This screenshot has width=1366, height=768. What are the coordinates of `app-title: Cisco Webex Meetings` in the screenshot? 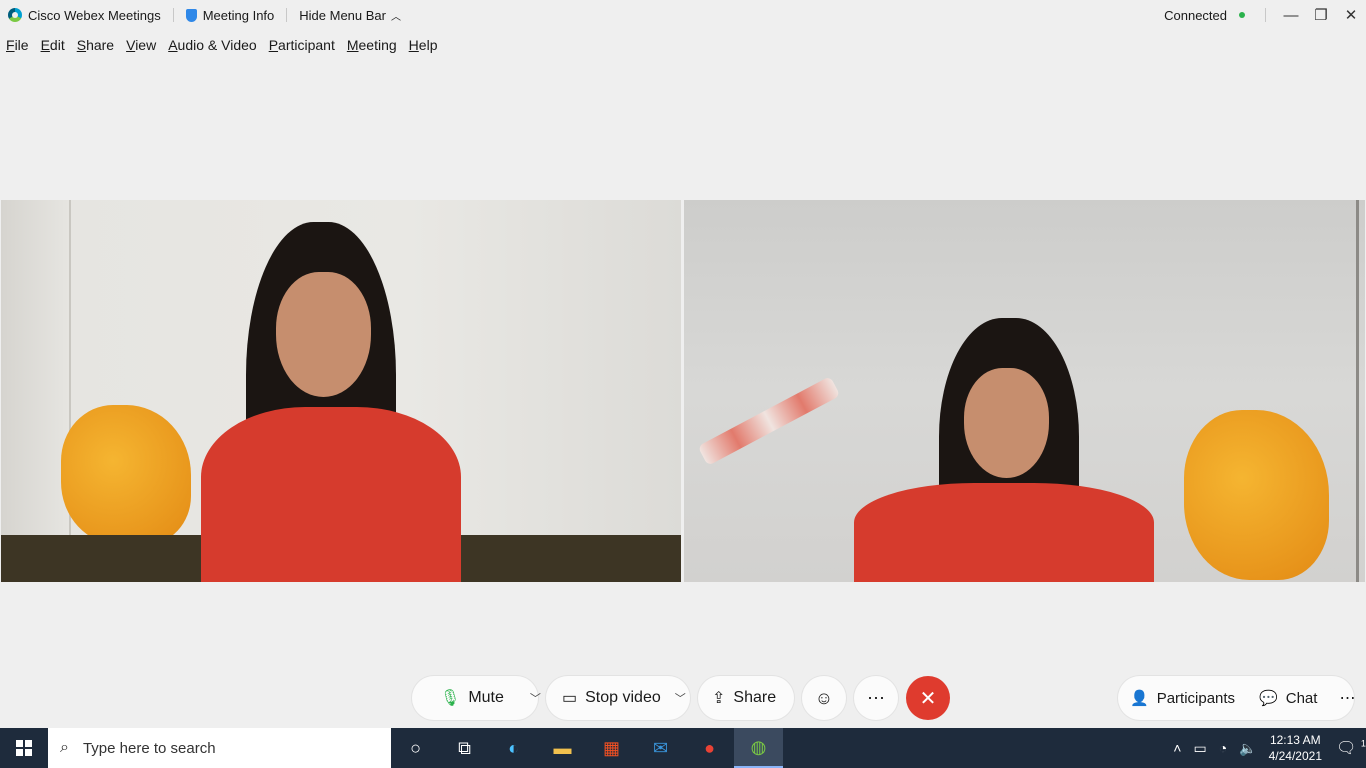 It's located at (80, 15).